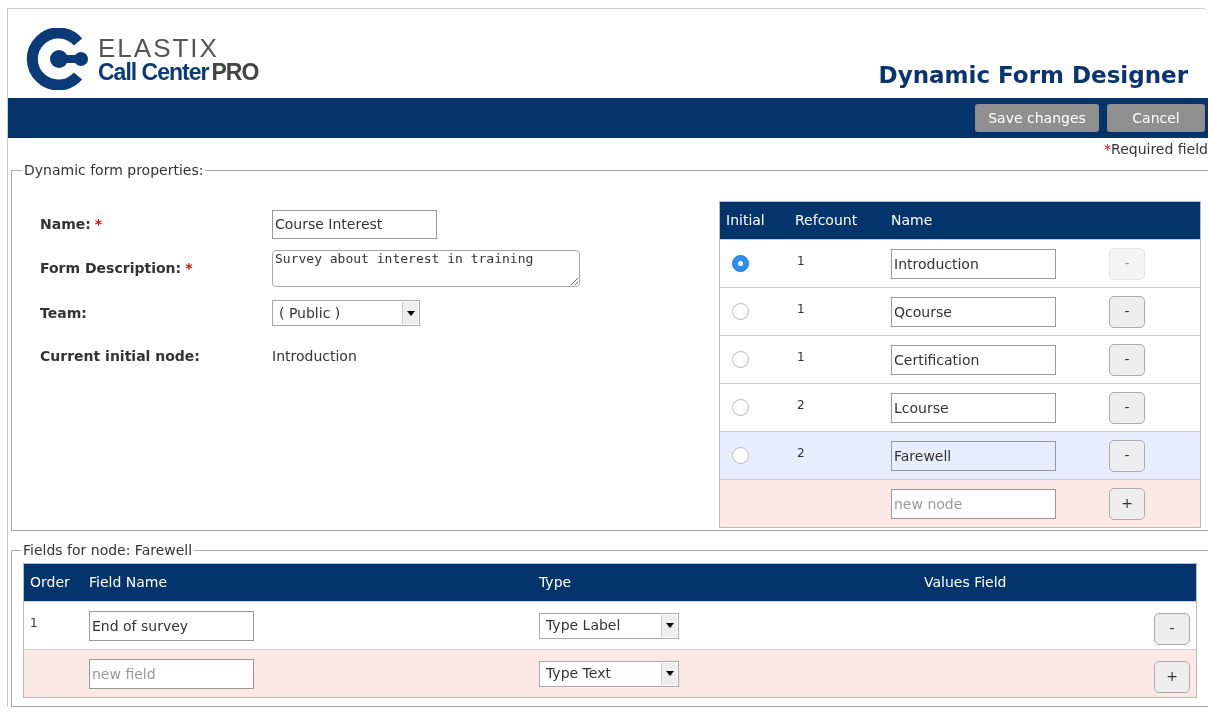  Describe the element at coordinates (120, 356) in the screenshot. I see `field-label: Current initial node:` at that location.